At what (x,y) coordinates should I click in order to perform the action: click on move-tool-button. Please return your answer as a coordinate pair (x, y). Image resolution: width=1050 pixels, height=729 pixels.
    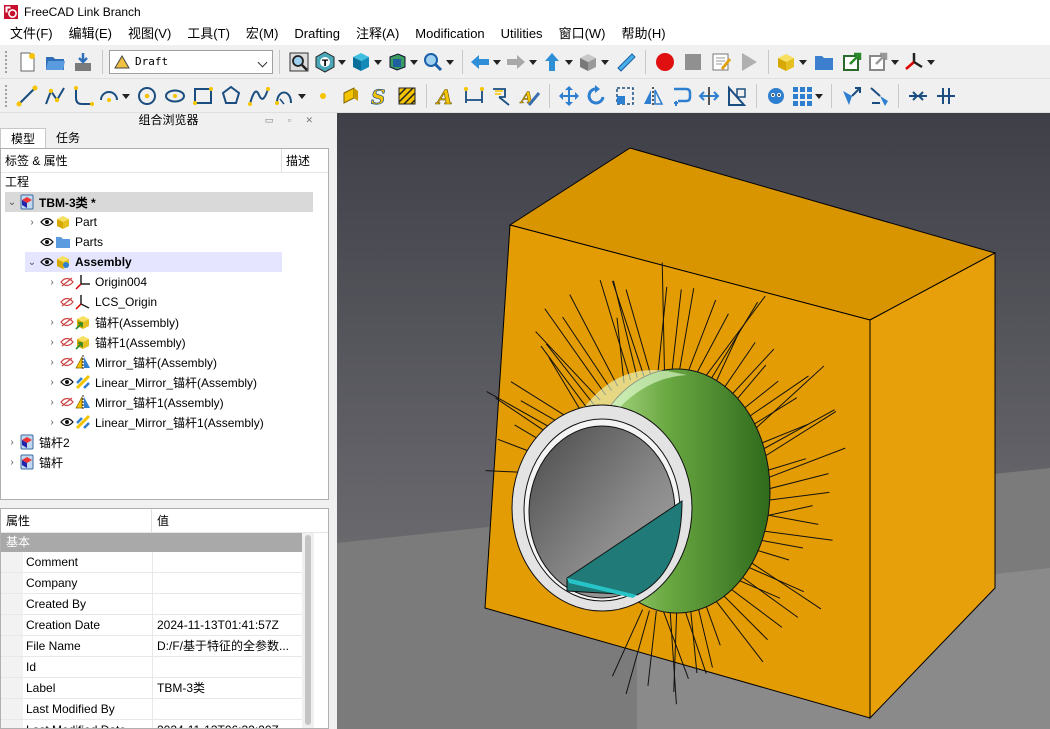
    Looking at the image, I should click on (569, 96).